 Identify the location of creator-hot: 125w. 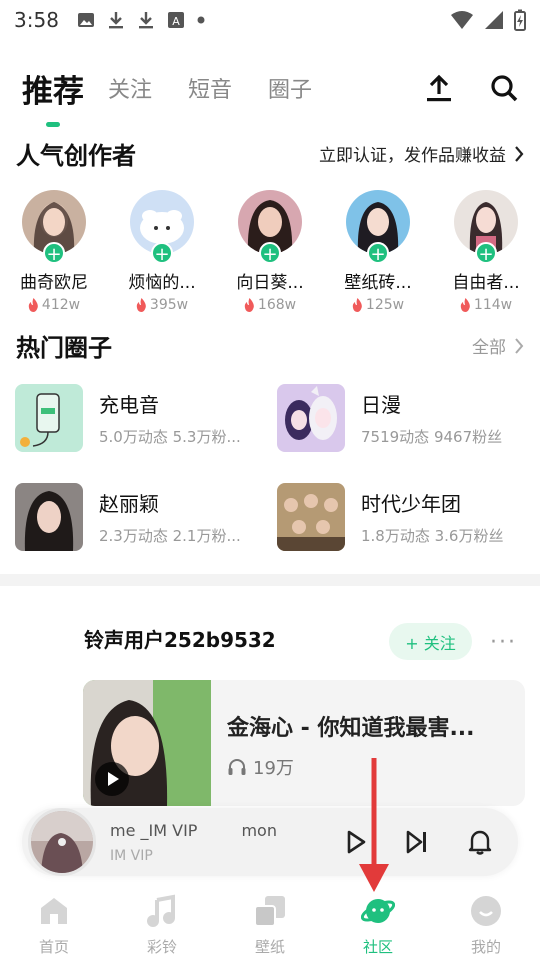
(378, 305).